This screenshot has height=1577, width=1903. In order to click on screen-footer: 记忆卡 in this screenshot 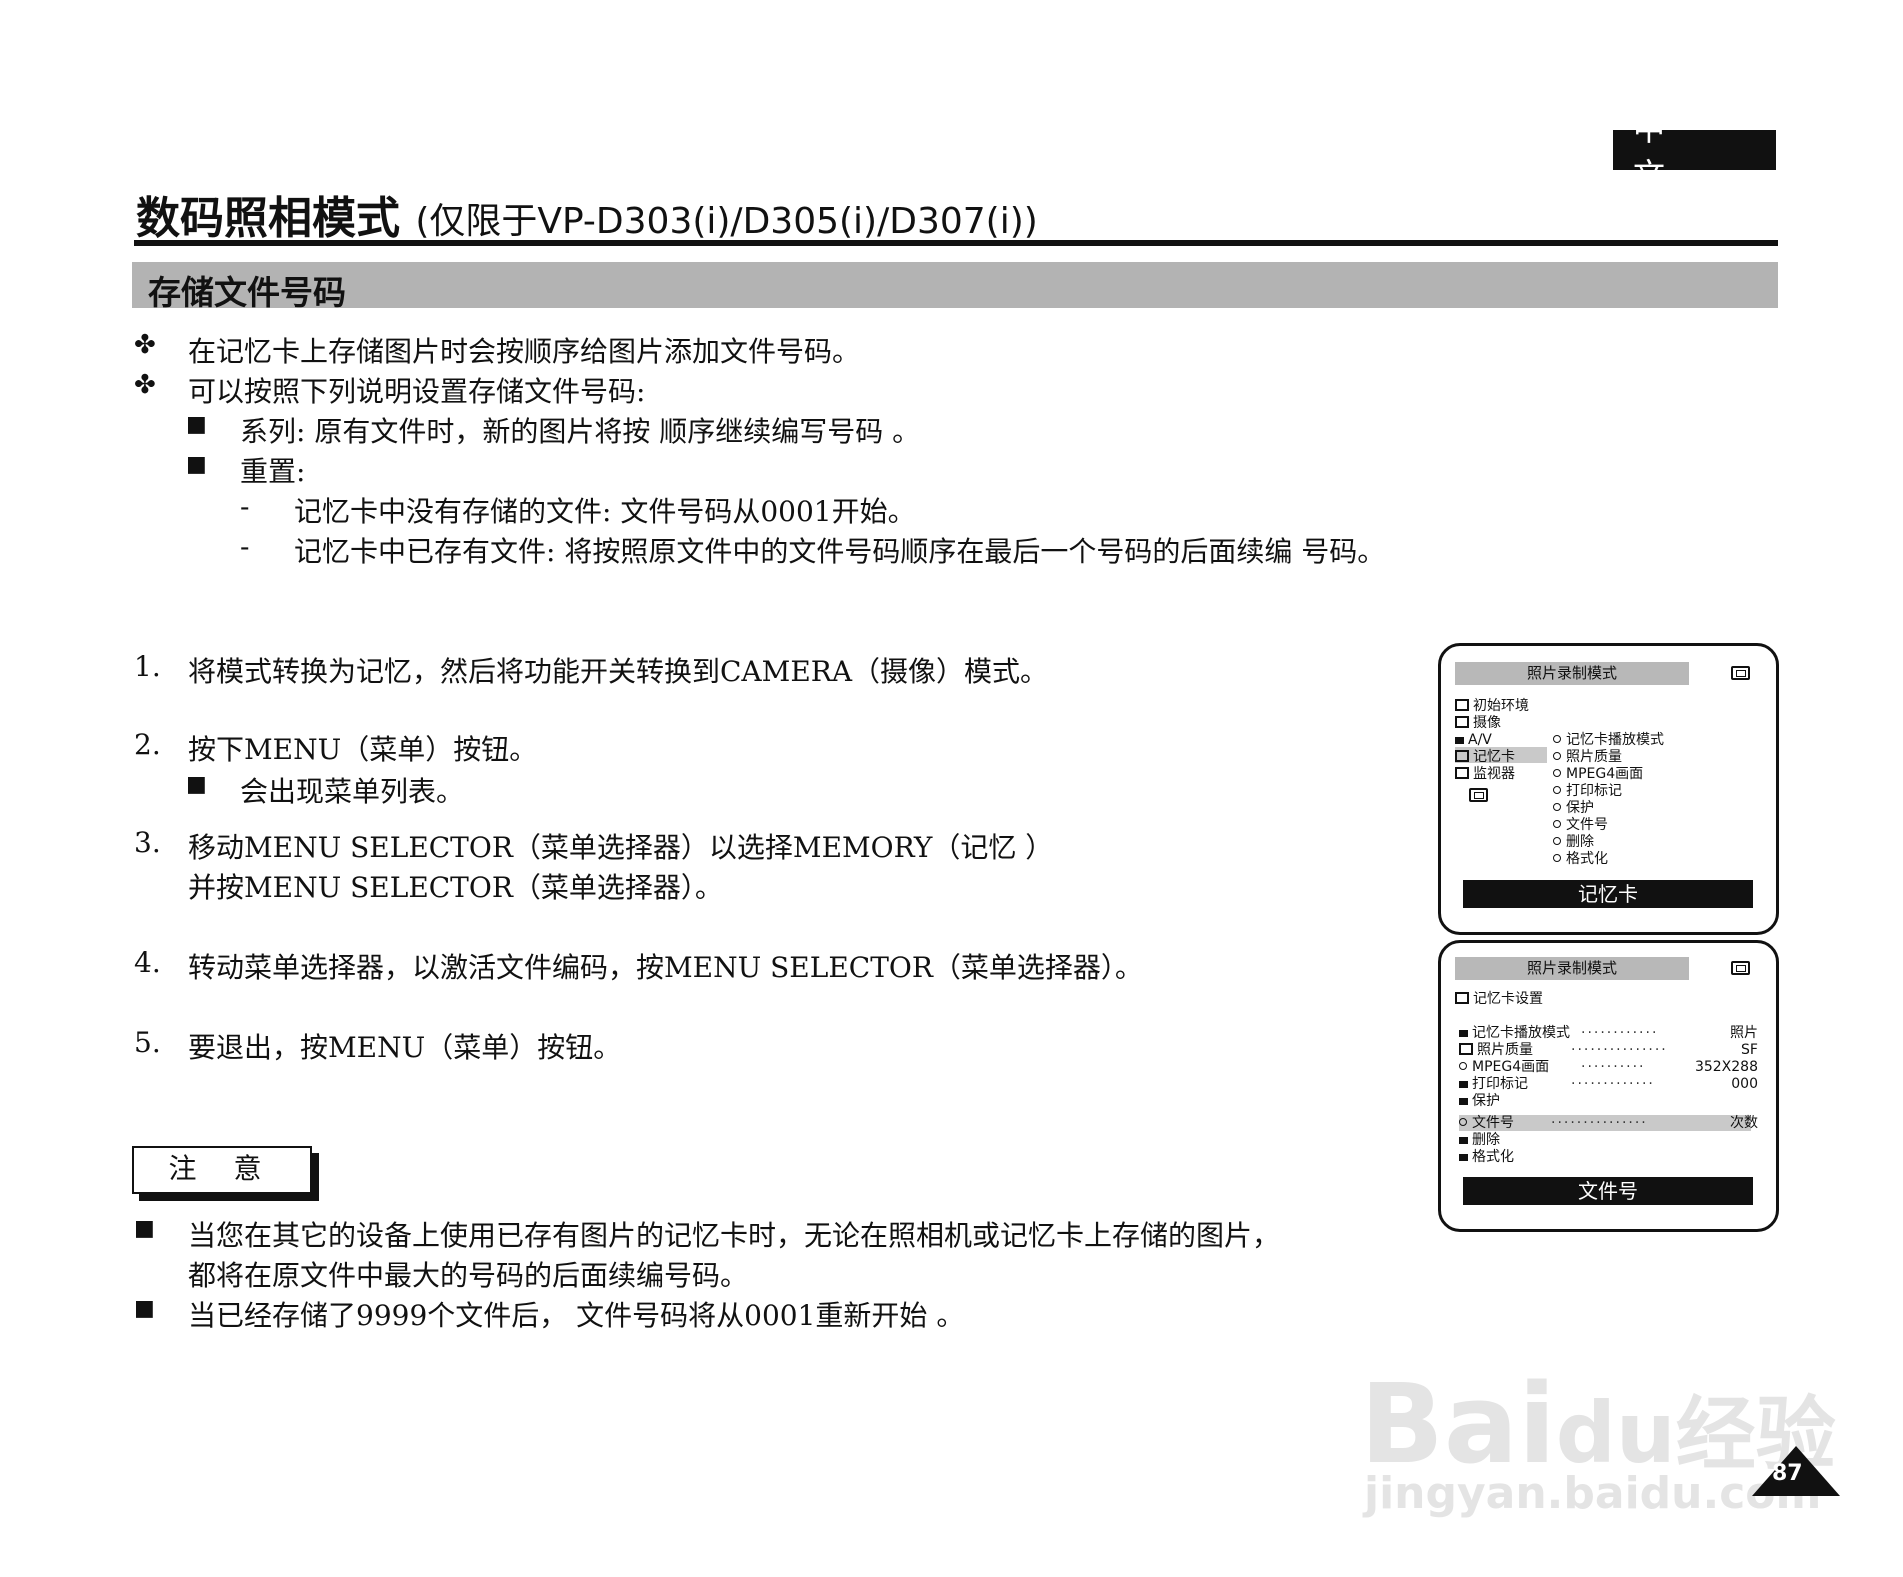, I will do `click(1608, 894)`.